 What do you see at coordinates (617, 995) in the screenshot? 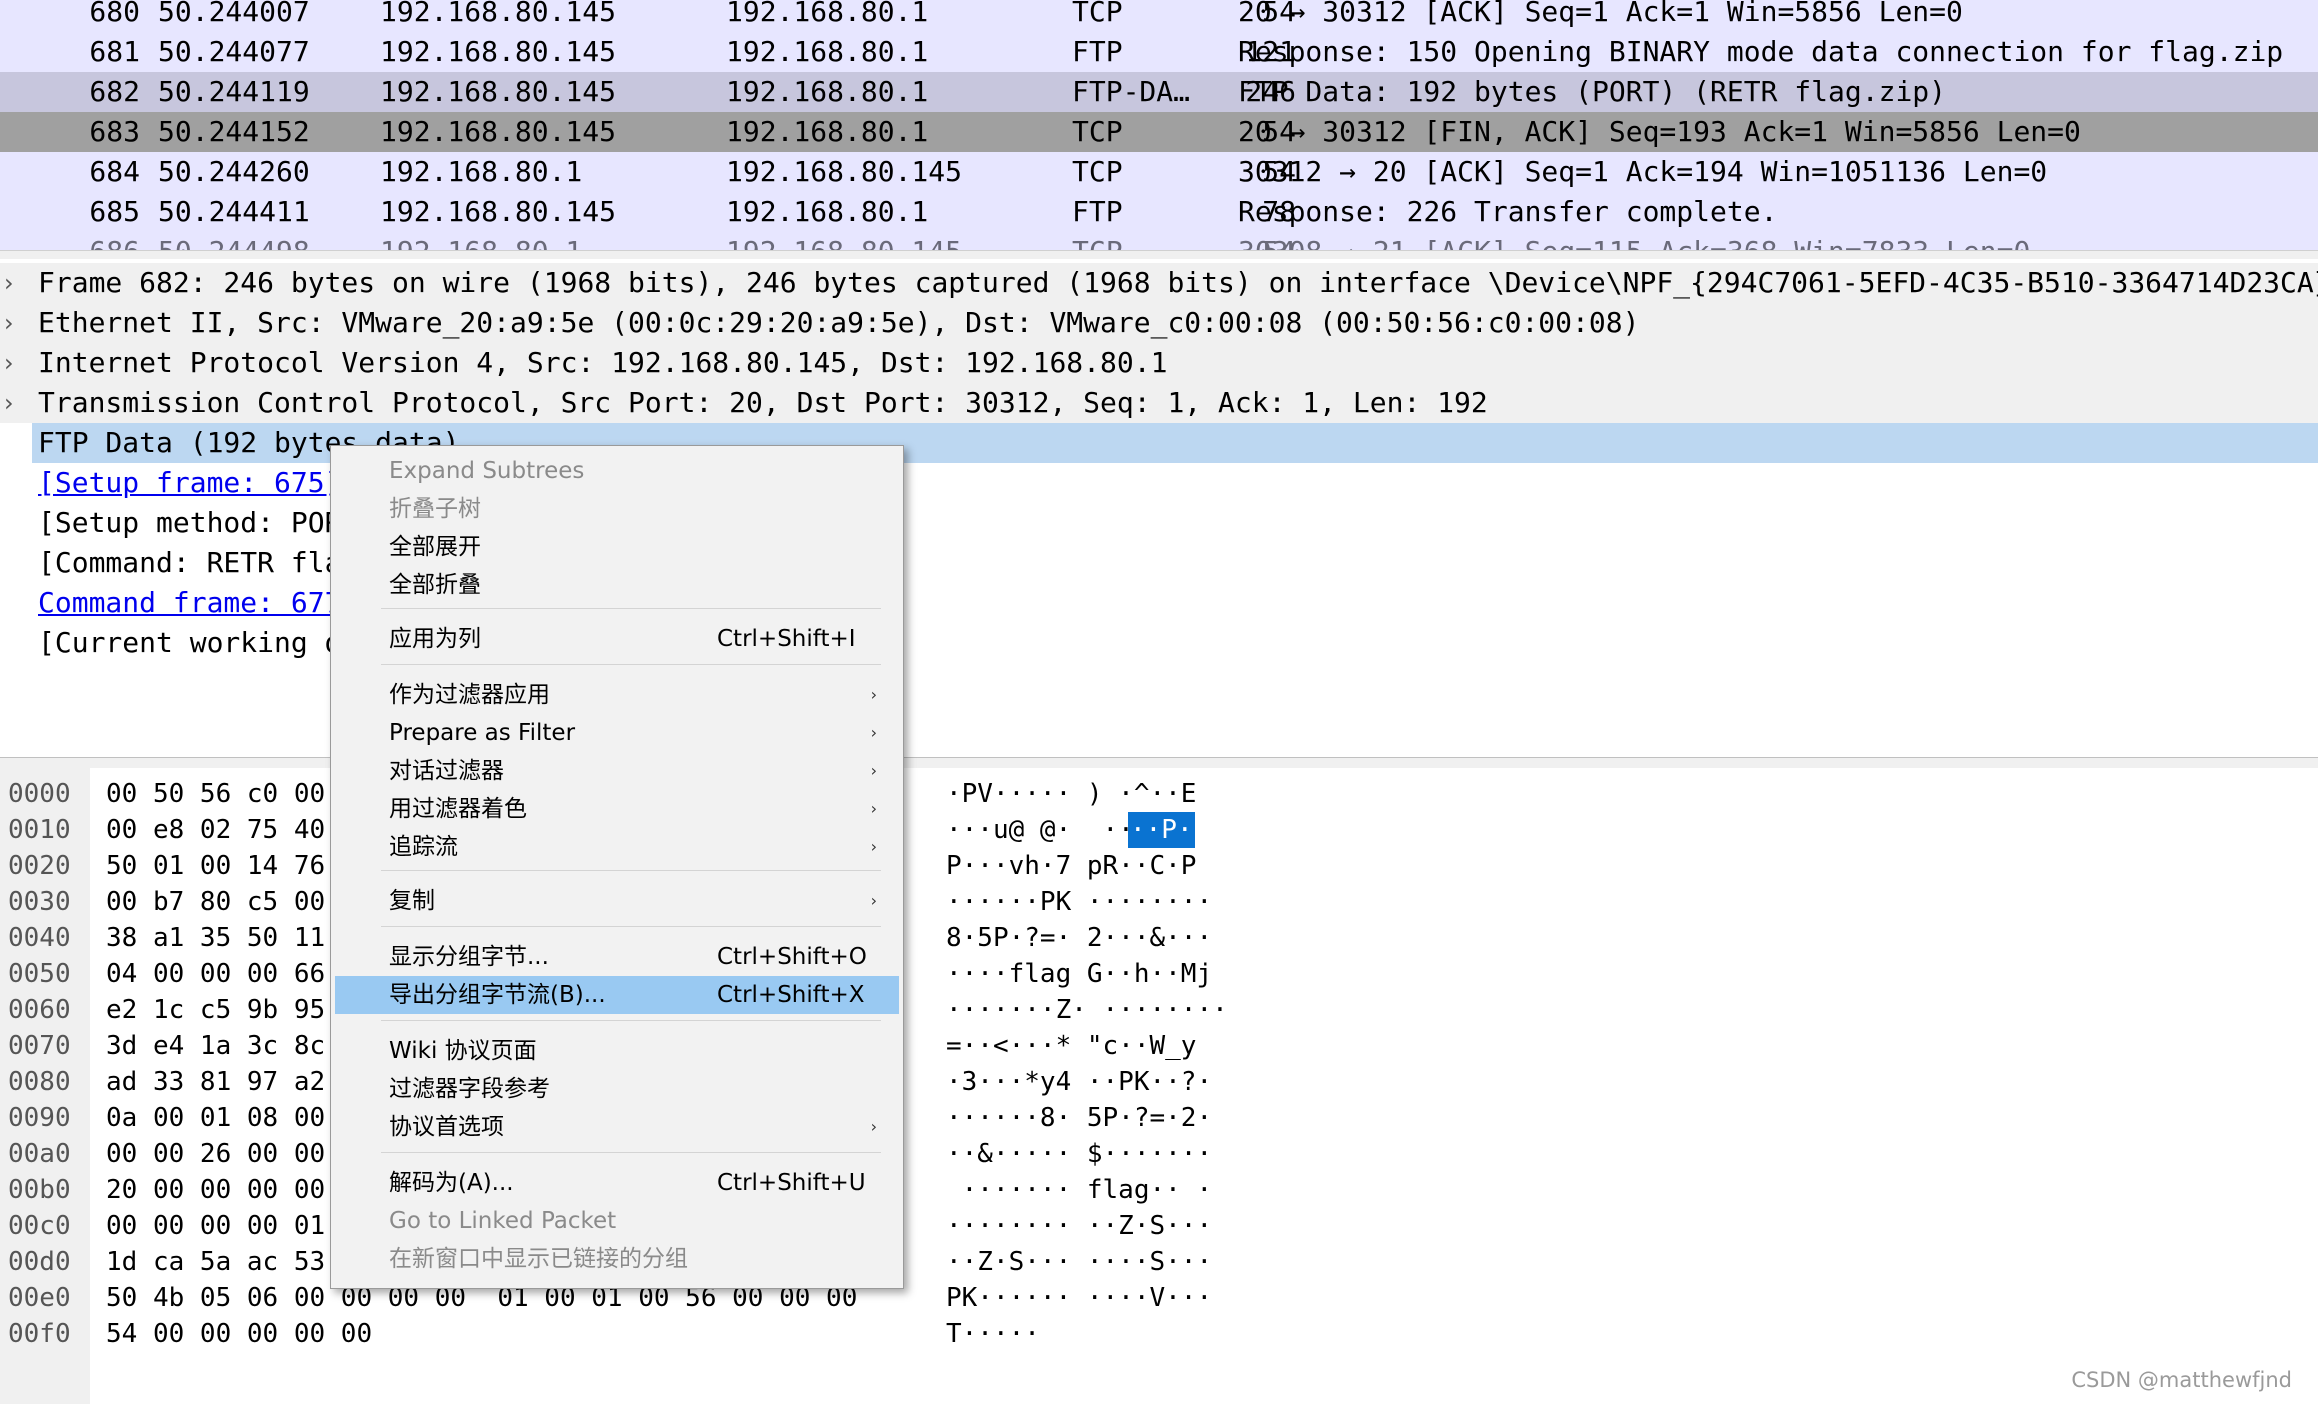
I see `menu-item-export-packet-bytes: 导出分组字节流(B)... Ctrl+Shift+X` at bounding box center [617, 995].